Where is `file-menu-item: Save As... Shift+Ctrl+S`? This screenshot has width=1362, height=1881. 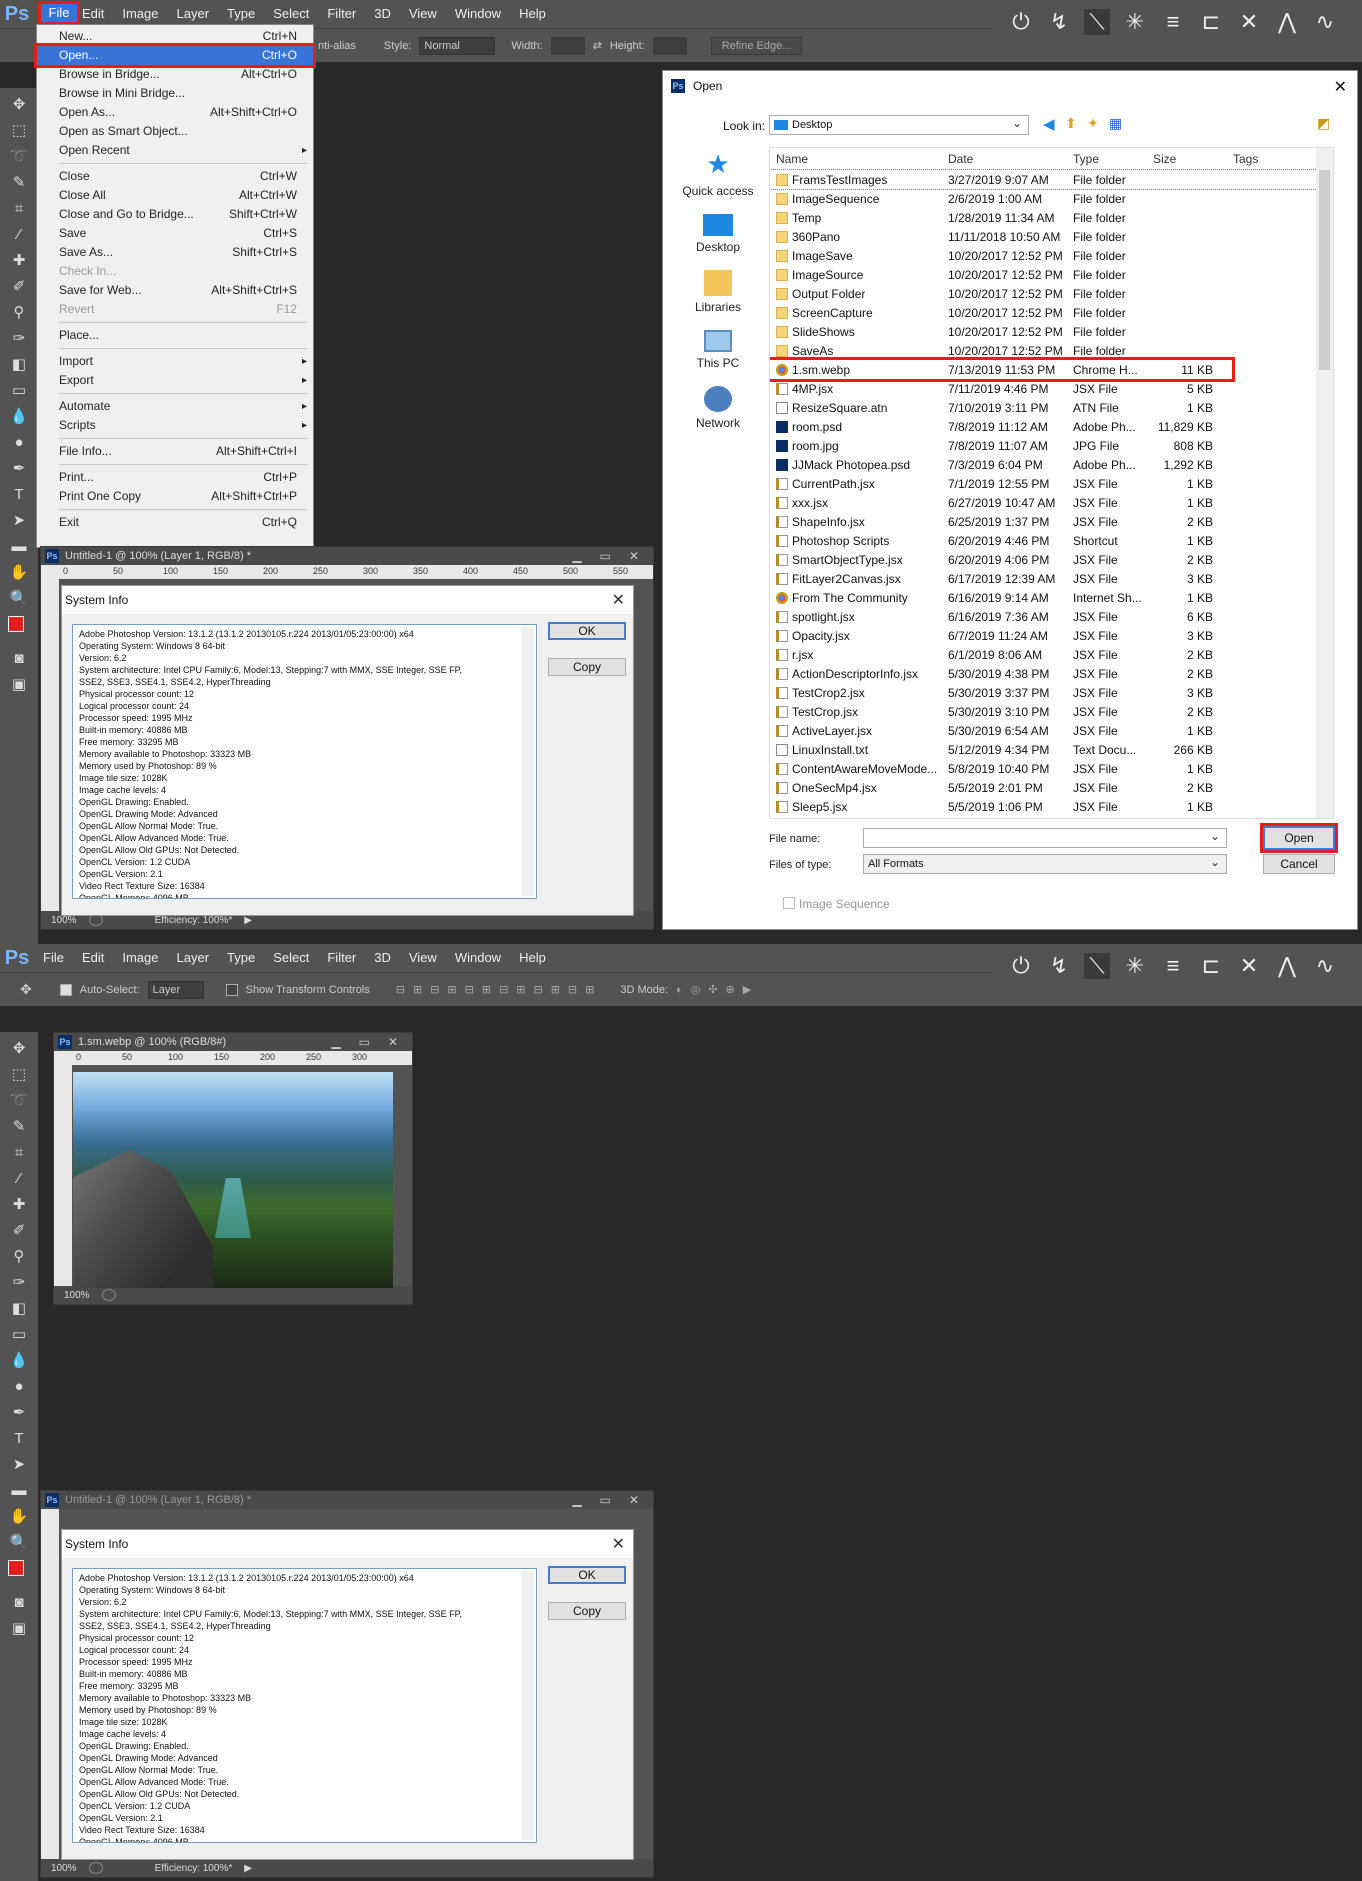 file-menu-item: Save As... Shift+Ctrl+S is located at coordinates (175, 252).